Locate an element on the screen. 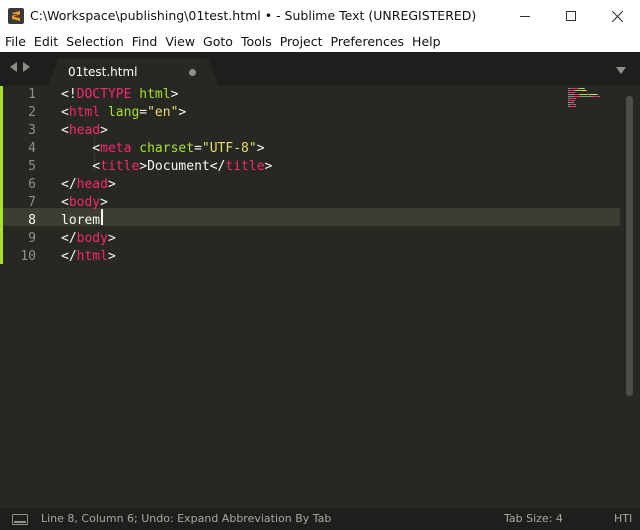 This screenshot has height=530, width=640. tab-01test: 01test.html is located at coordinates (133, 72).